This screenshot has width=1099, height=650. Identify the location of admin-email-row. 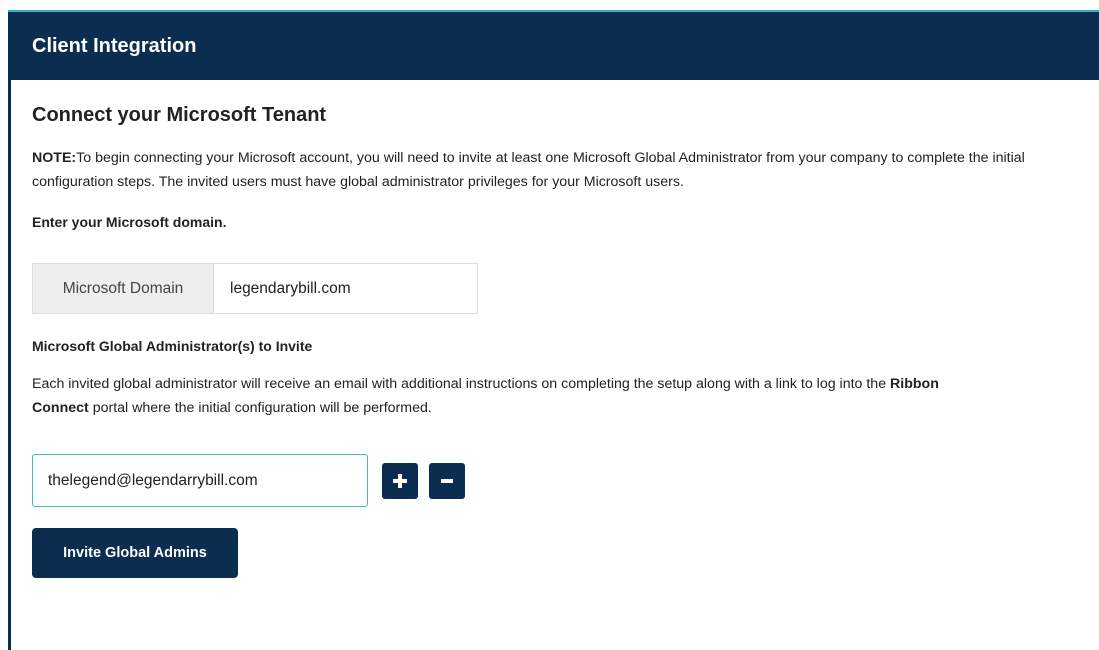
(248, 480).